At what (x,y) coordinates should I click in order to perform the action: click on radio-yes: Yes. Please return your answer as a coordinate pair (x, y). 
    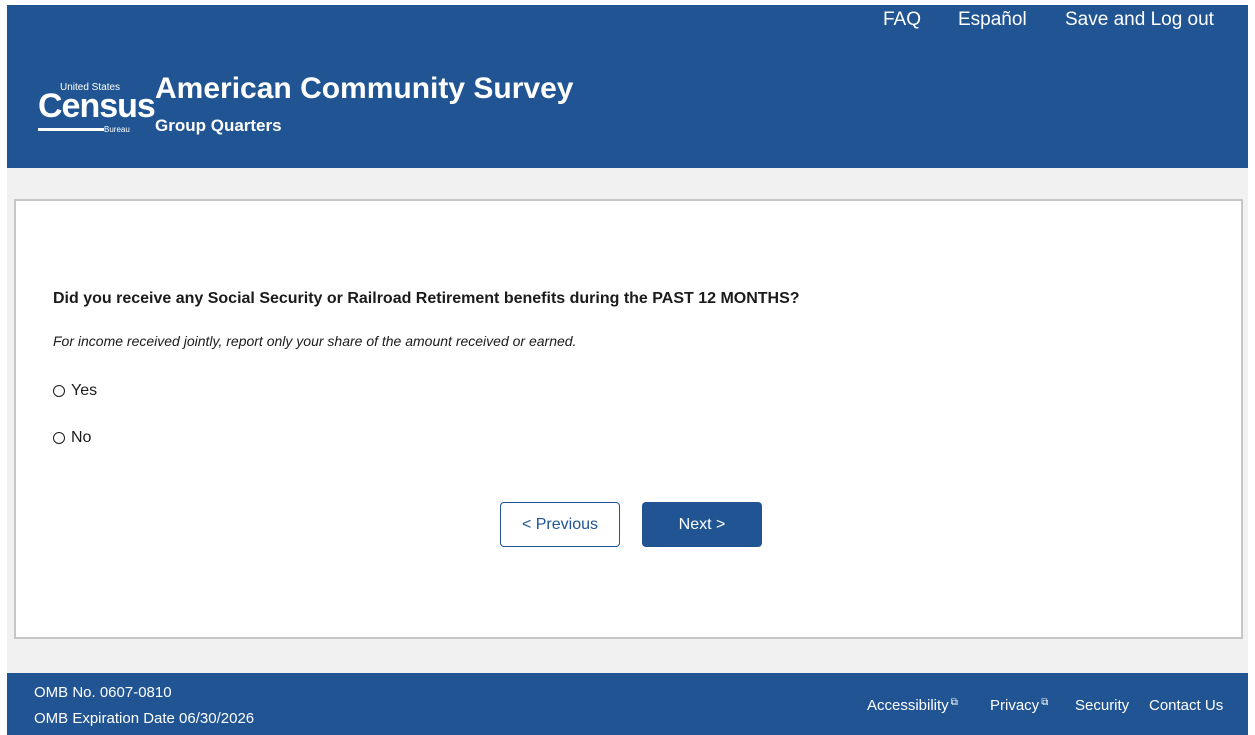
    Looking at the image, I should click on (75, 391).